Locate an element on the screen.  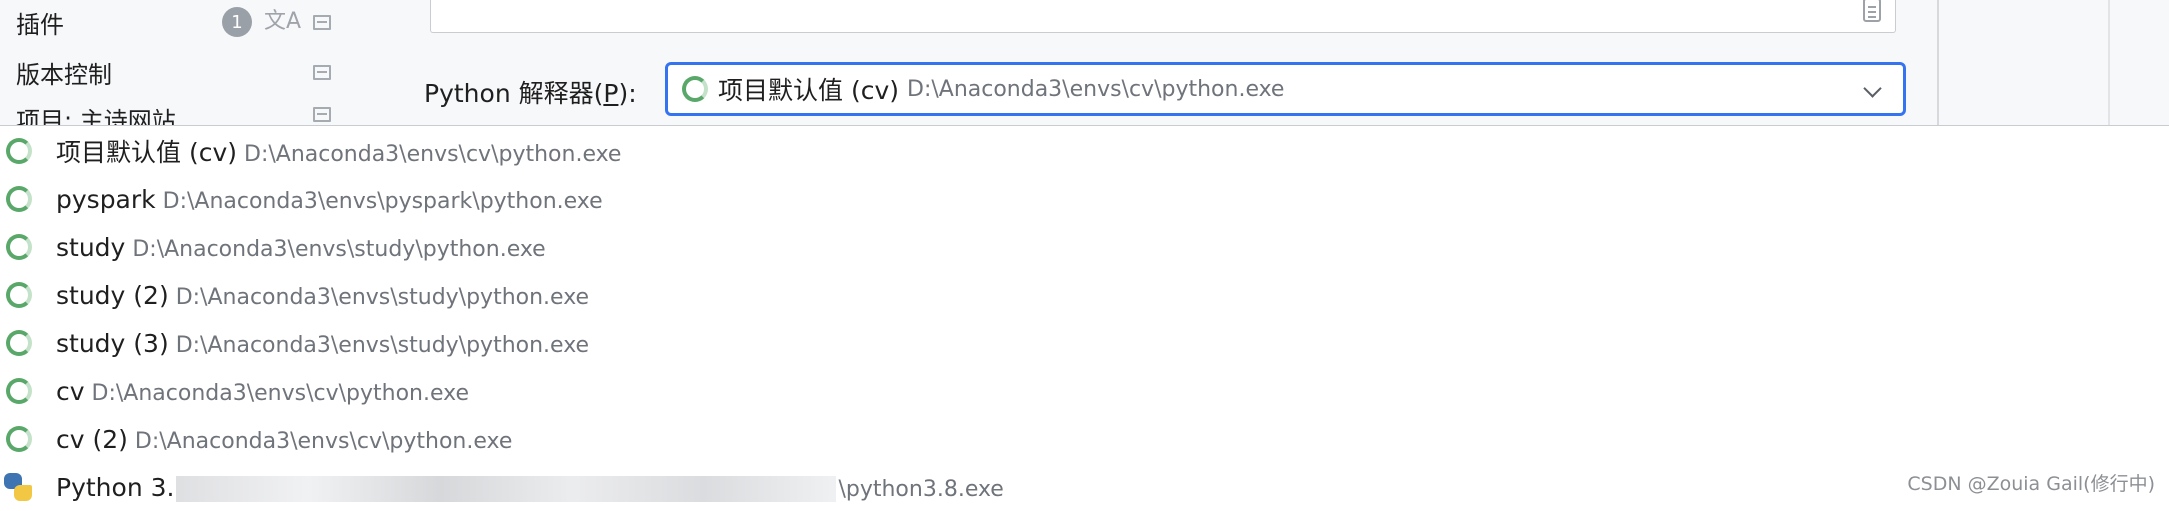
interpreter-label: Python 解释器(P): is located at coordinates (530, 93).